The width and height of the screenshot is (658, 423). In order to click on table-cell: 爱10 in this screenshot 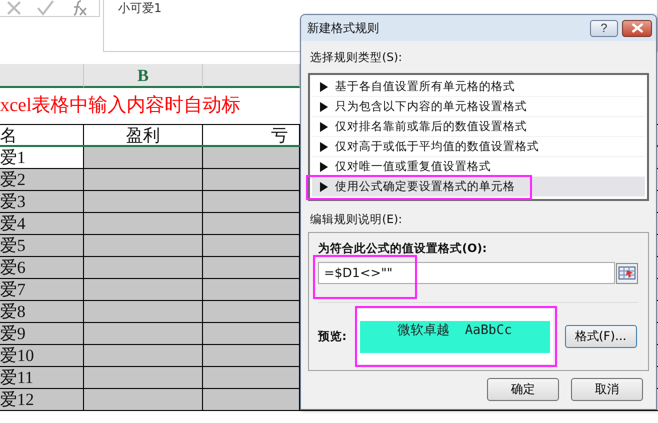, I will do `click(42, 355)`.